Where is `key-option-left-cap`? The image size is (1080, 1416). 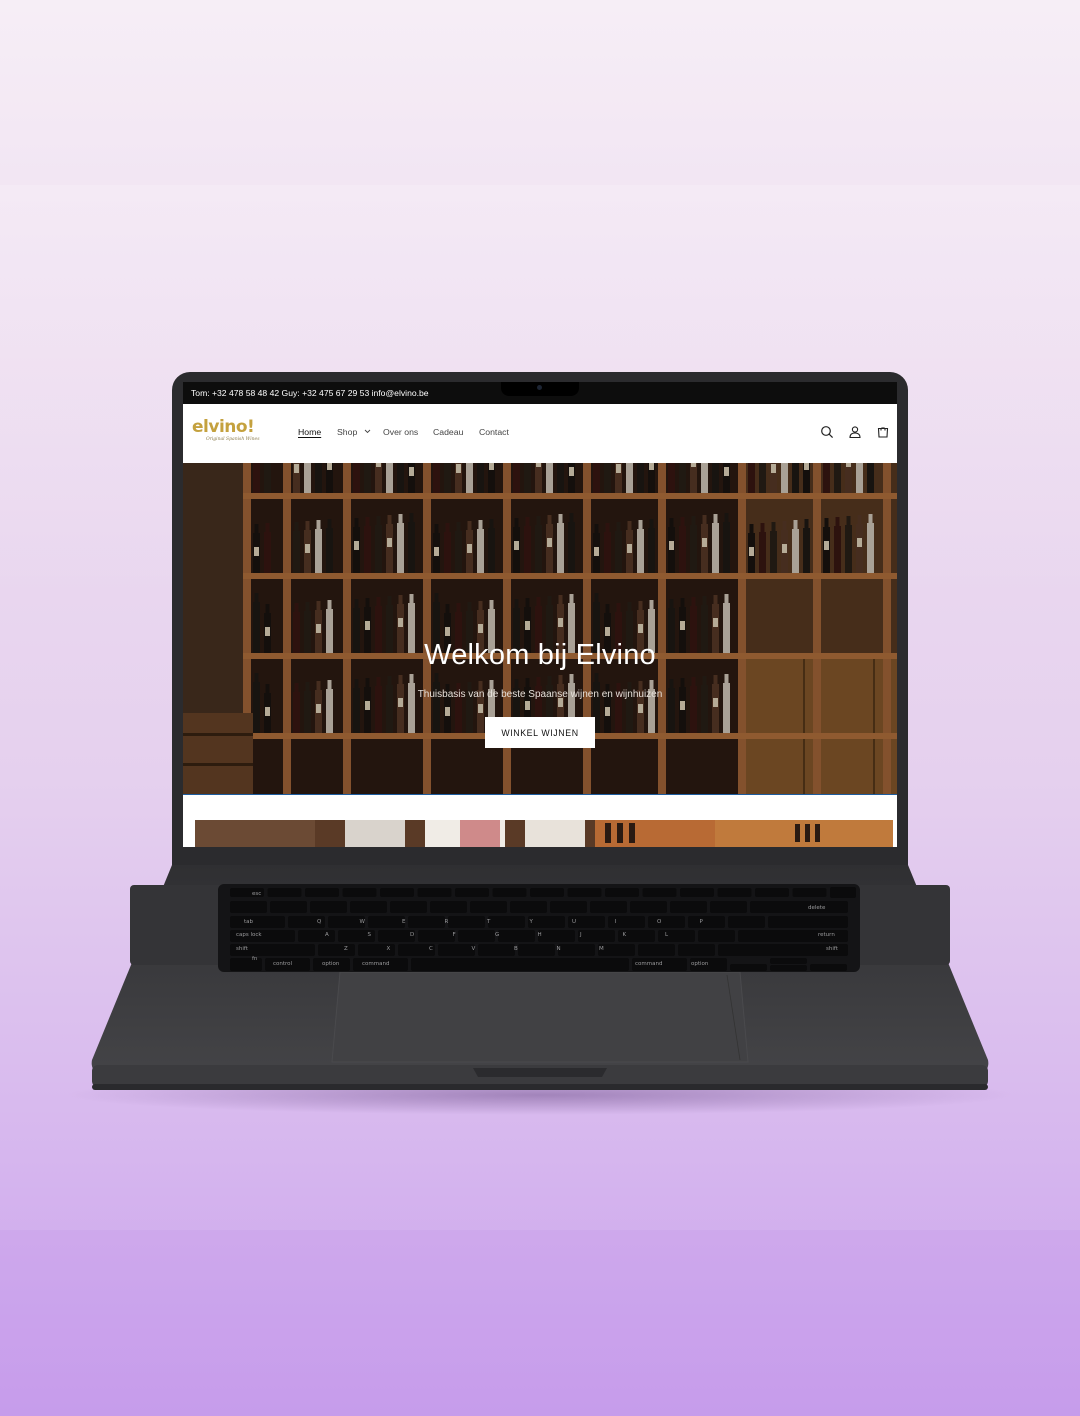
key-option-left-cap is located at coordinates (331, 964).